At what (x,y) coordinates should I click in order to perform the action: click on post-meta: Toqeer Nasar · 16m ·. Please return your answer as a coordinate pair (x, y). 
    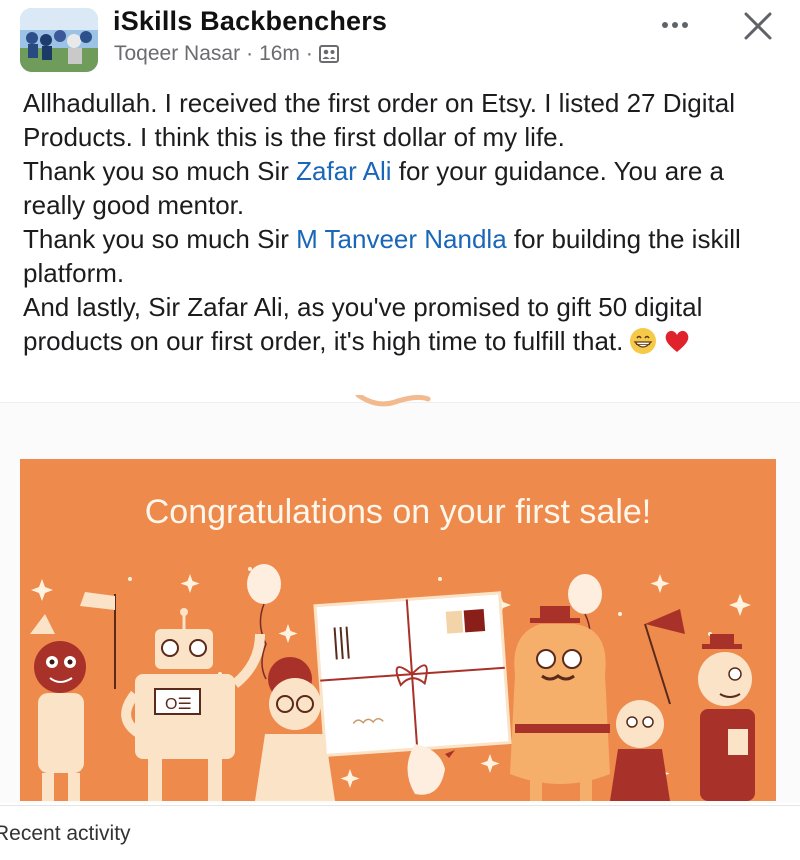
    Looking at the image, I should click on (226, 54).